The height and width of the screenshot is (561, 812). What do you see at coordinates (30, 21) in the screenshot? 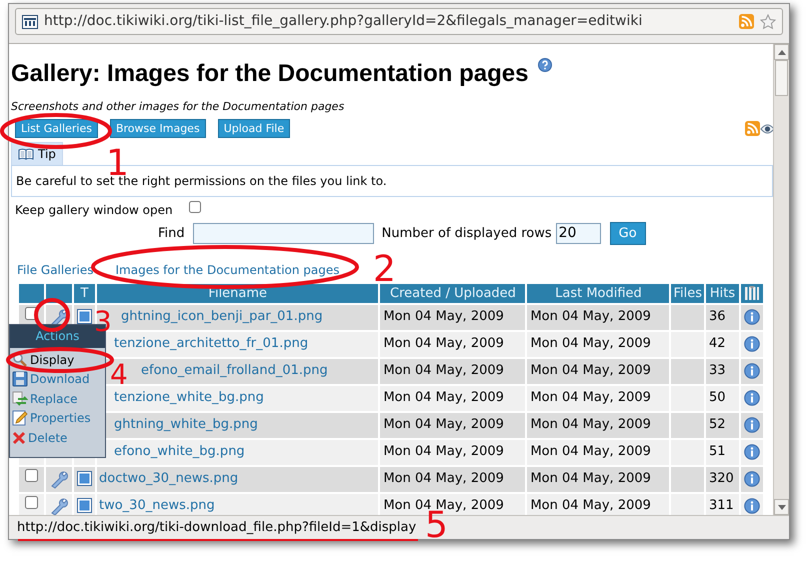
I see `site-icon` at bounding box center [30, 21].